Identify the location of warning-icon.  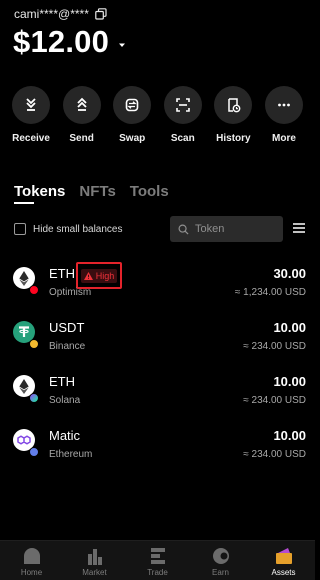
(88, 275).